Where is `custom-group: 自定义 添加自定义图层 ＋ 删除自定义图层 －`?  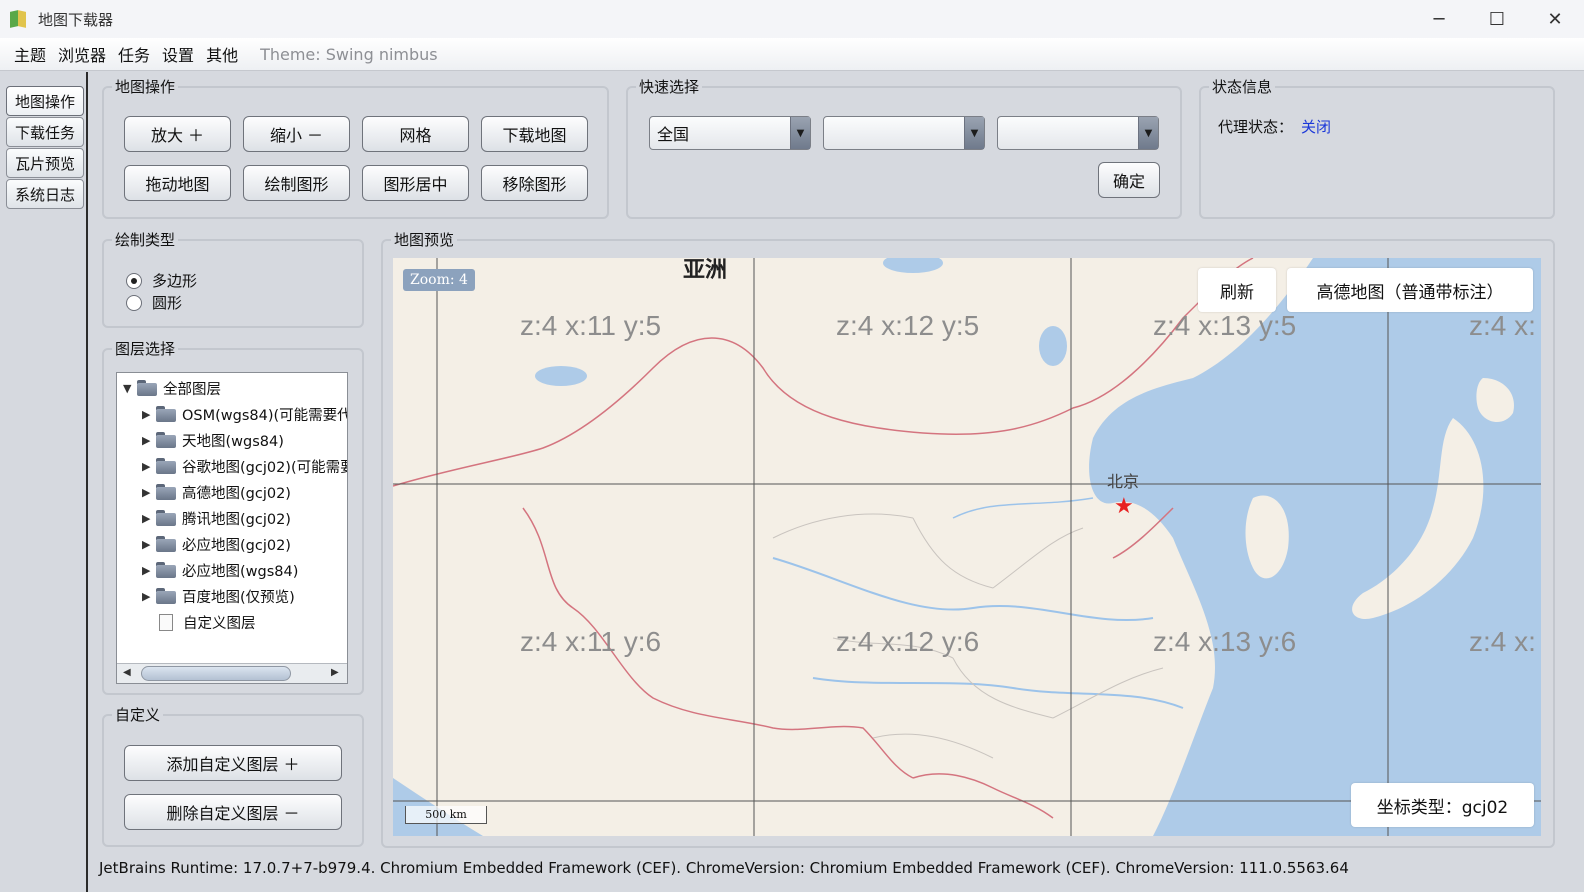
custom-group: 自定义 添加自定义图层 ＋ 删除自定义图层 － is located at coordinates (233, 776).